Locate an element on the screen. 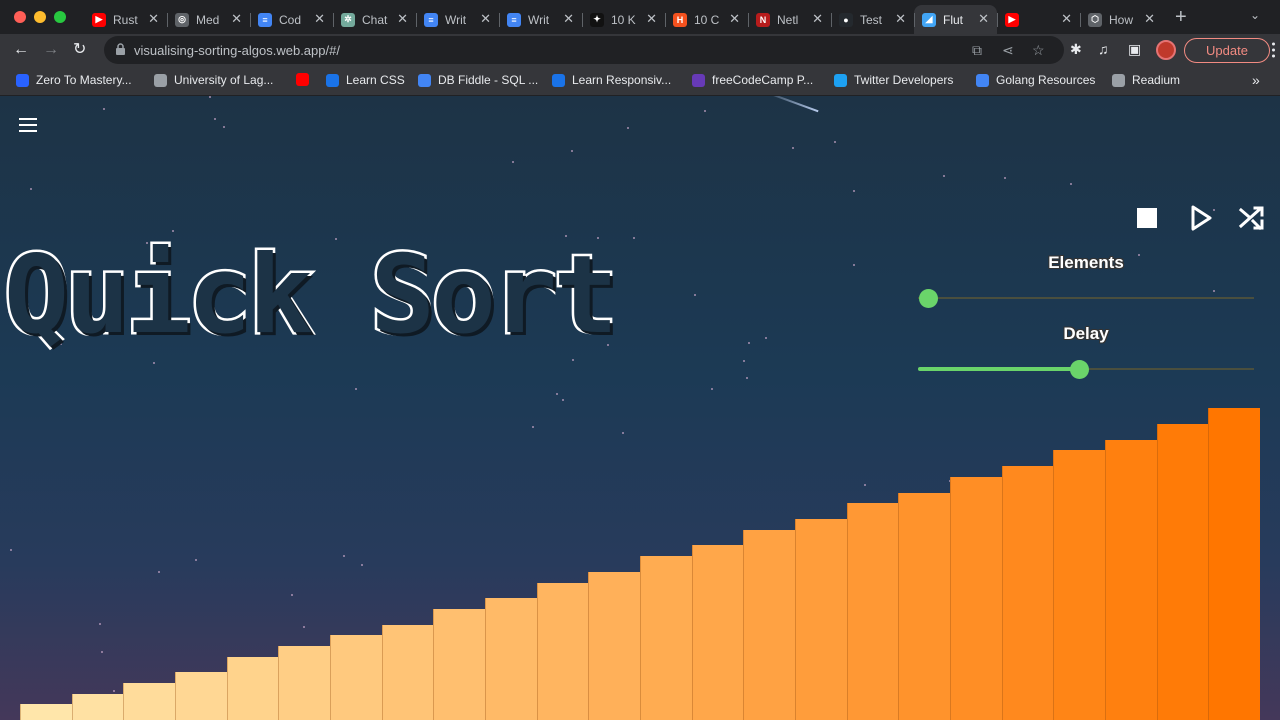 The image size is (1280, 720). more-menu-icon is located at coordinates (1273, 50).